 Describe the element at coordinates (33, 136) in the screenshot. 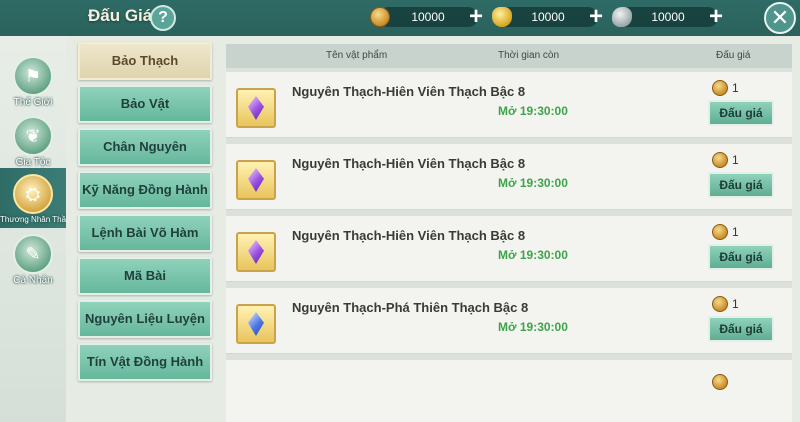

I see `clan-icon: ❦` at that location.